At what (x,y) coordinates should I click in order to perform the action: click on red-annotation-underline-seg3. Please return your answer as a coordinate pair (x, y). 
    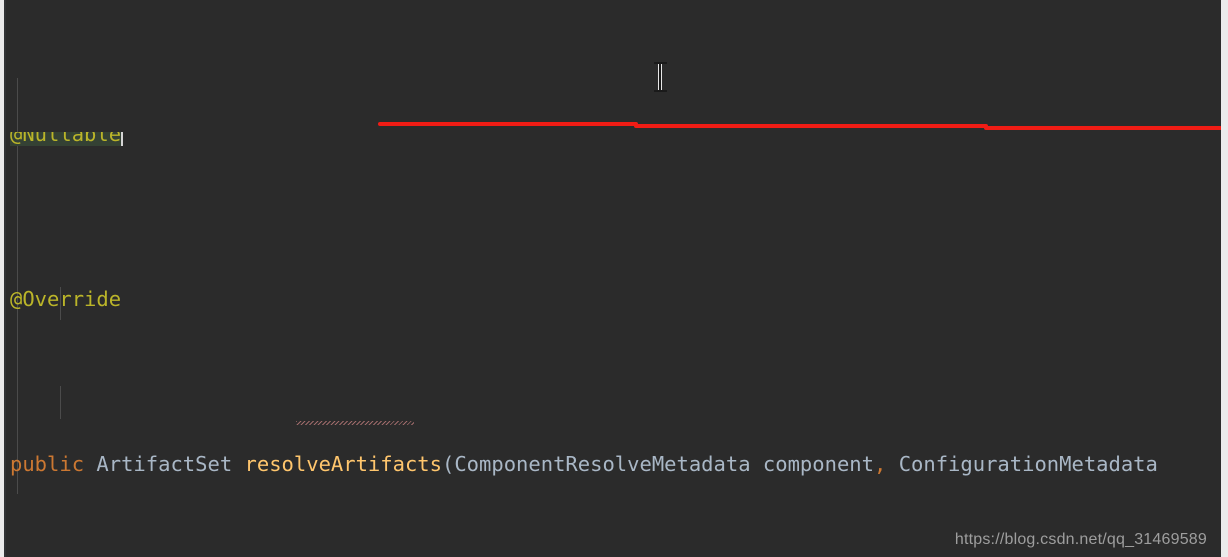
    Looking at the image, I should click on (1102, 128).